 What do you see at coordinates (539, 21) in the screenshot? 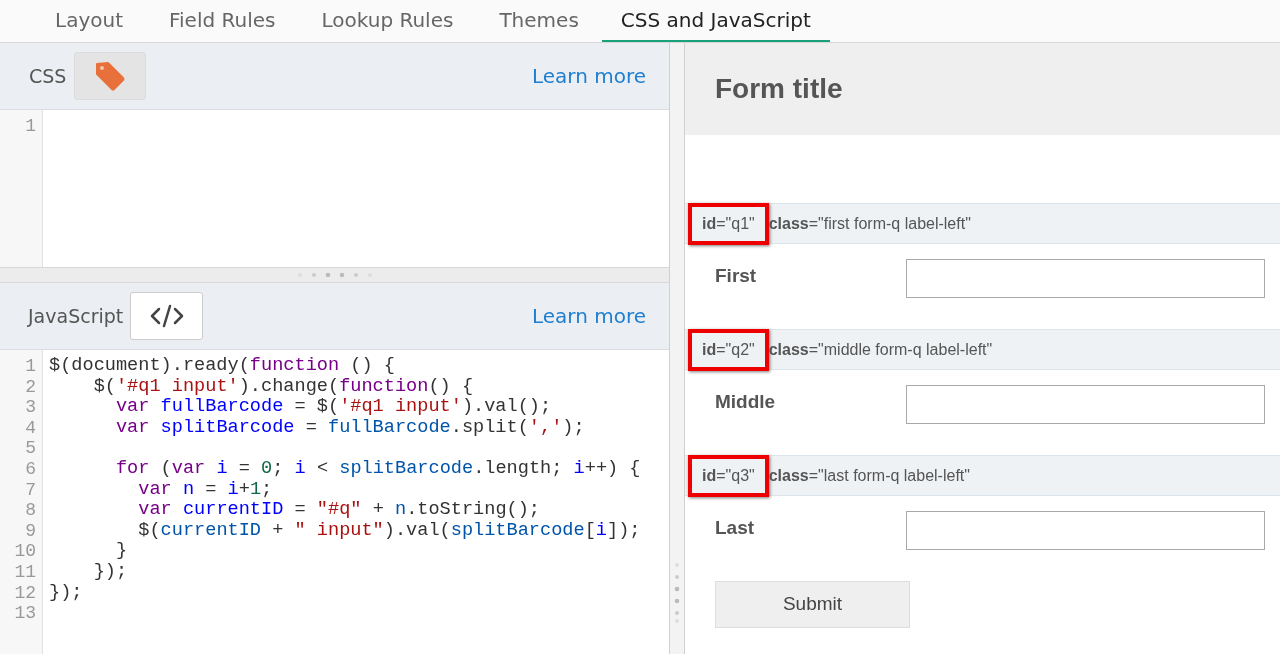
I see `tab: Themes` at bounding box center [539, 21].